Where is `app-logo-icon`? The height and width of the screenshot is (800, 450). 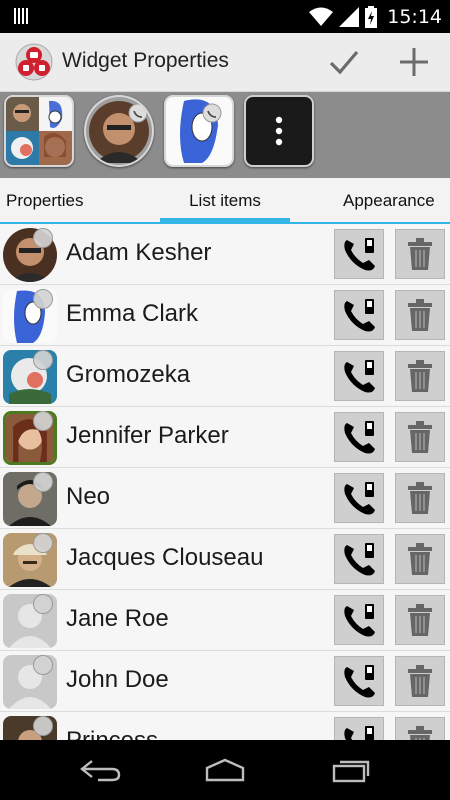
app-logo-icon is located at coordinates (34, 62).